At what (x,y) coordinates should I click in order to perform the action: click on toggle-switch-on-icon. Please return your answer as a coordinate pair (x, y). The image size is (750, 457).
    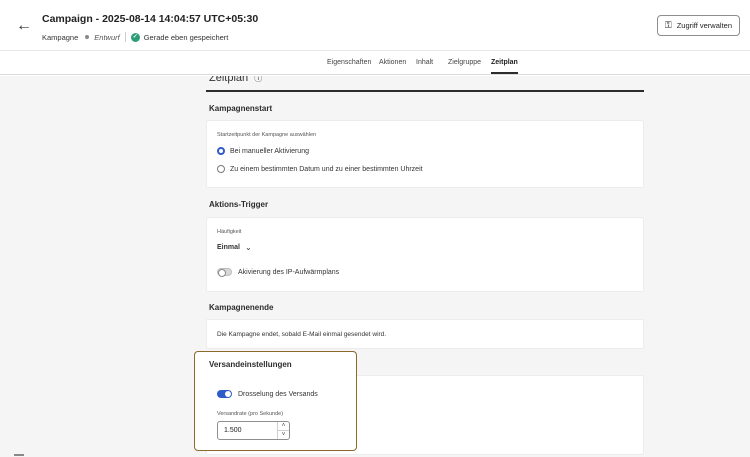
    Looking at the image, I should click on (224, 394).